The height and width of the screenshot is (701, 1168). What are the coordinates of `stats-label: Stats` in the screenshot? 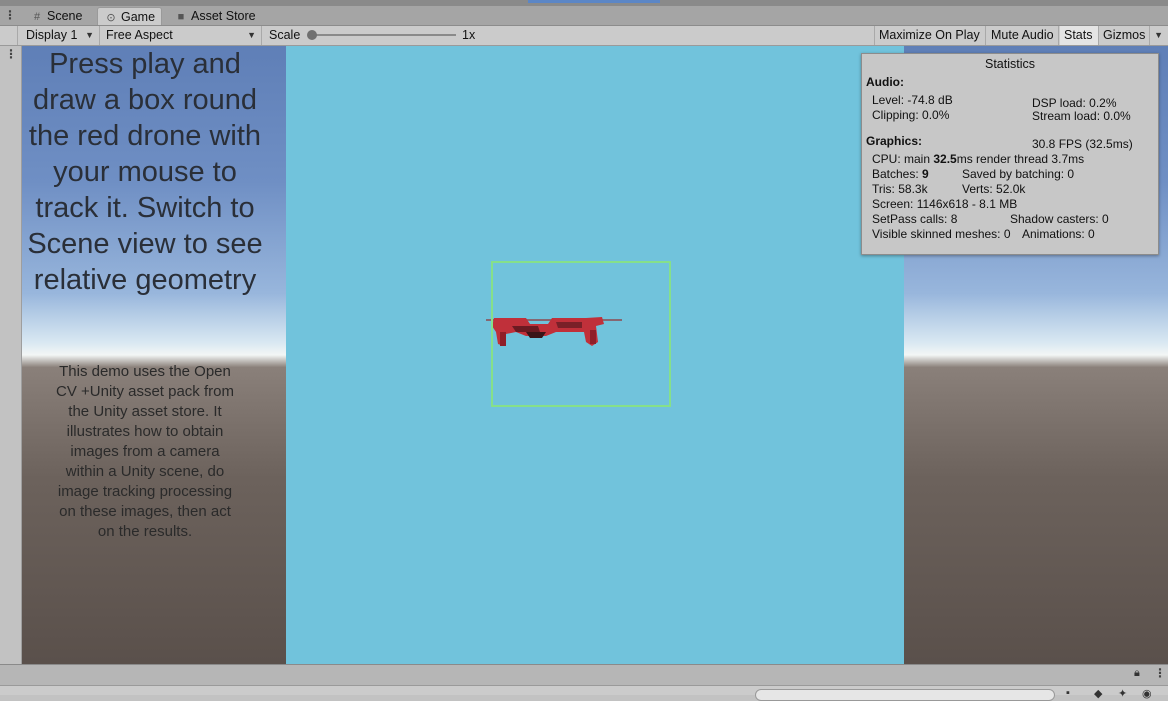 It's located at (1078, 35).